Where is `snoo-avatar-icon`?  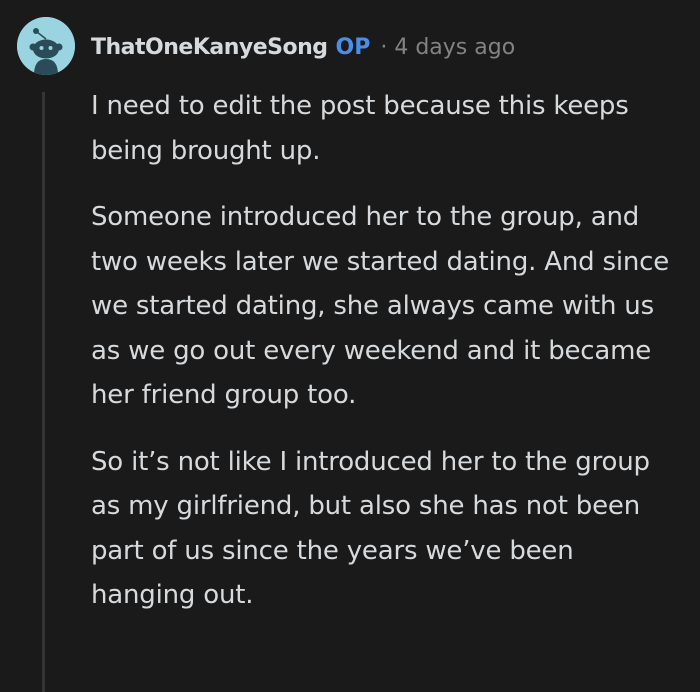
snoo-avatar-icon is located at coordinates (46, 46).